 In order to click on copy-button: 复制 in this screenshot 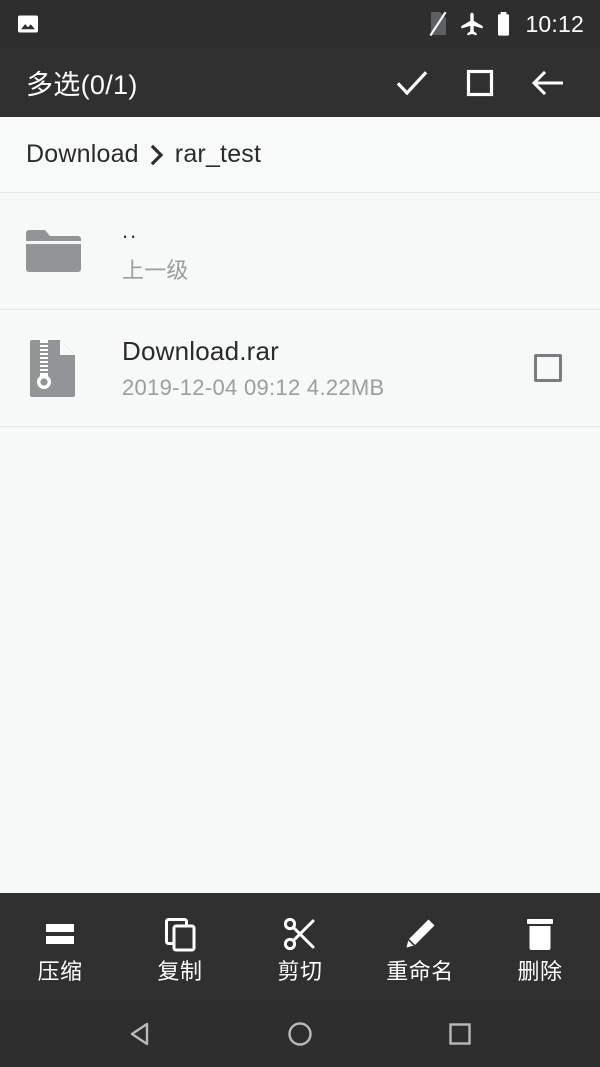, I will do `click(180, 946)`.